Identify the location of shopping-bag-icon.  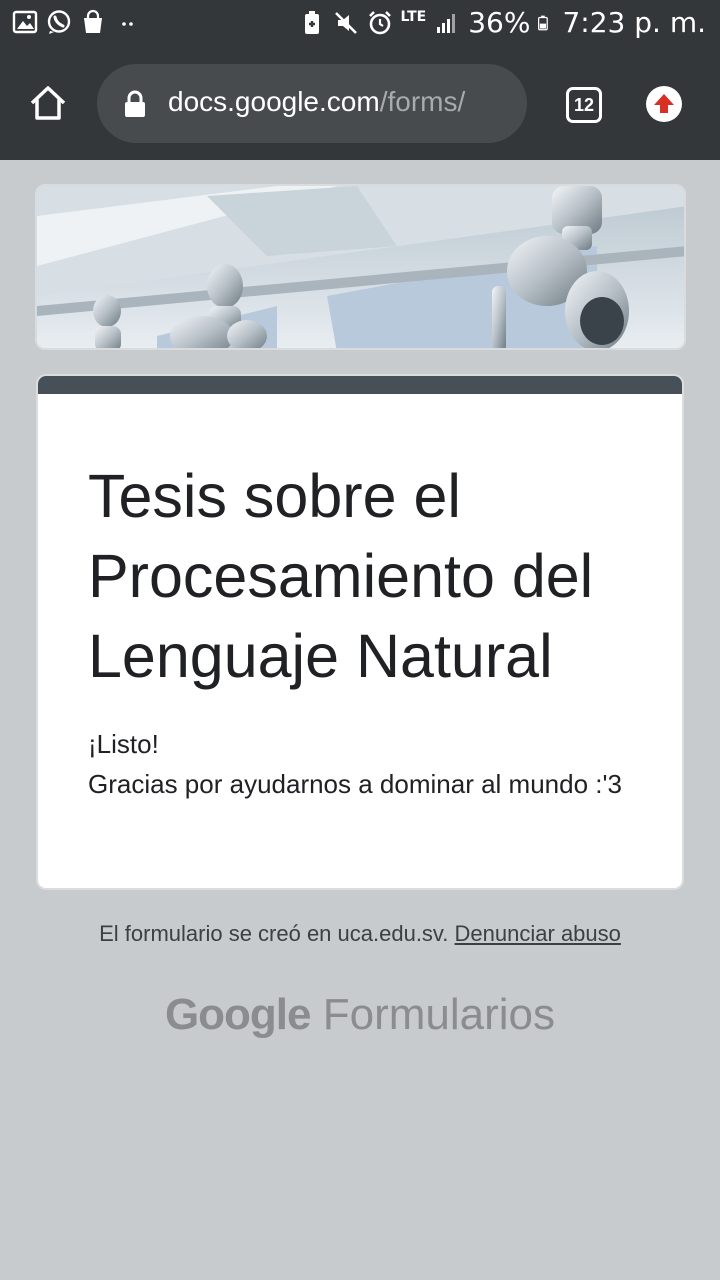
(93, 21).